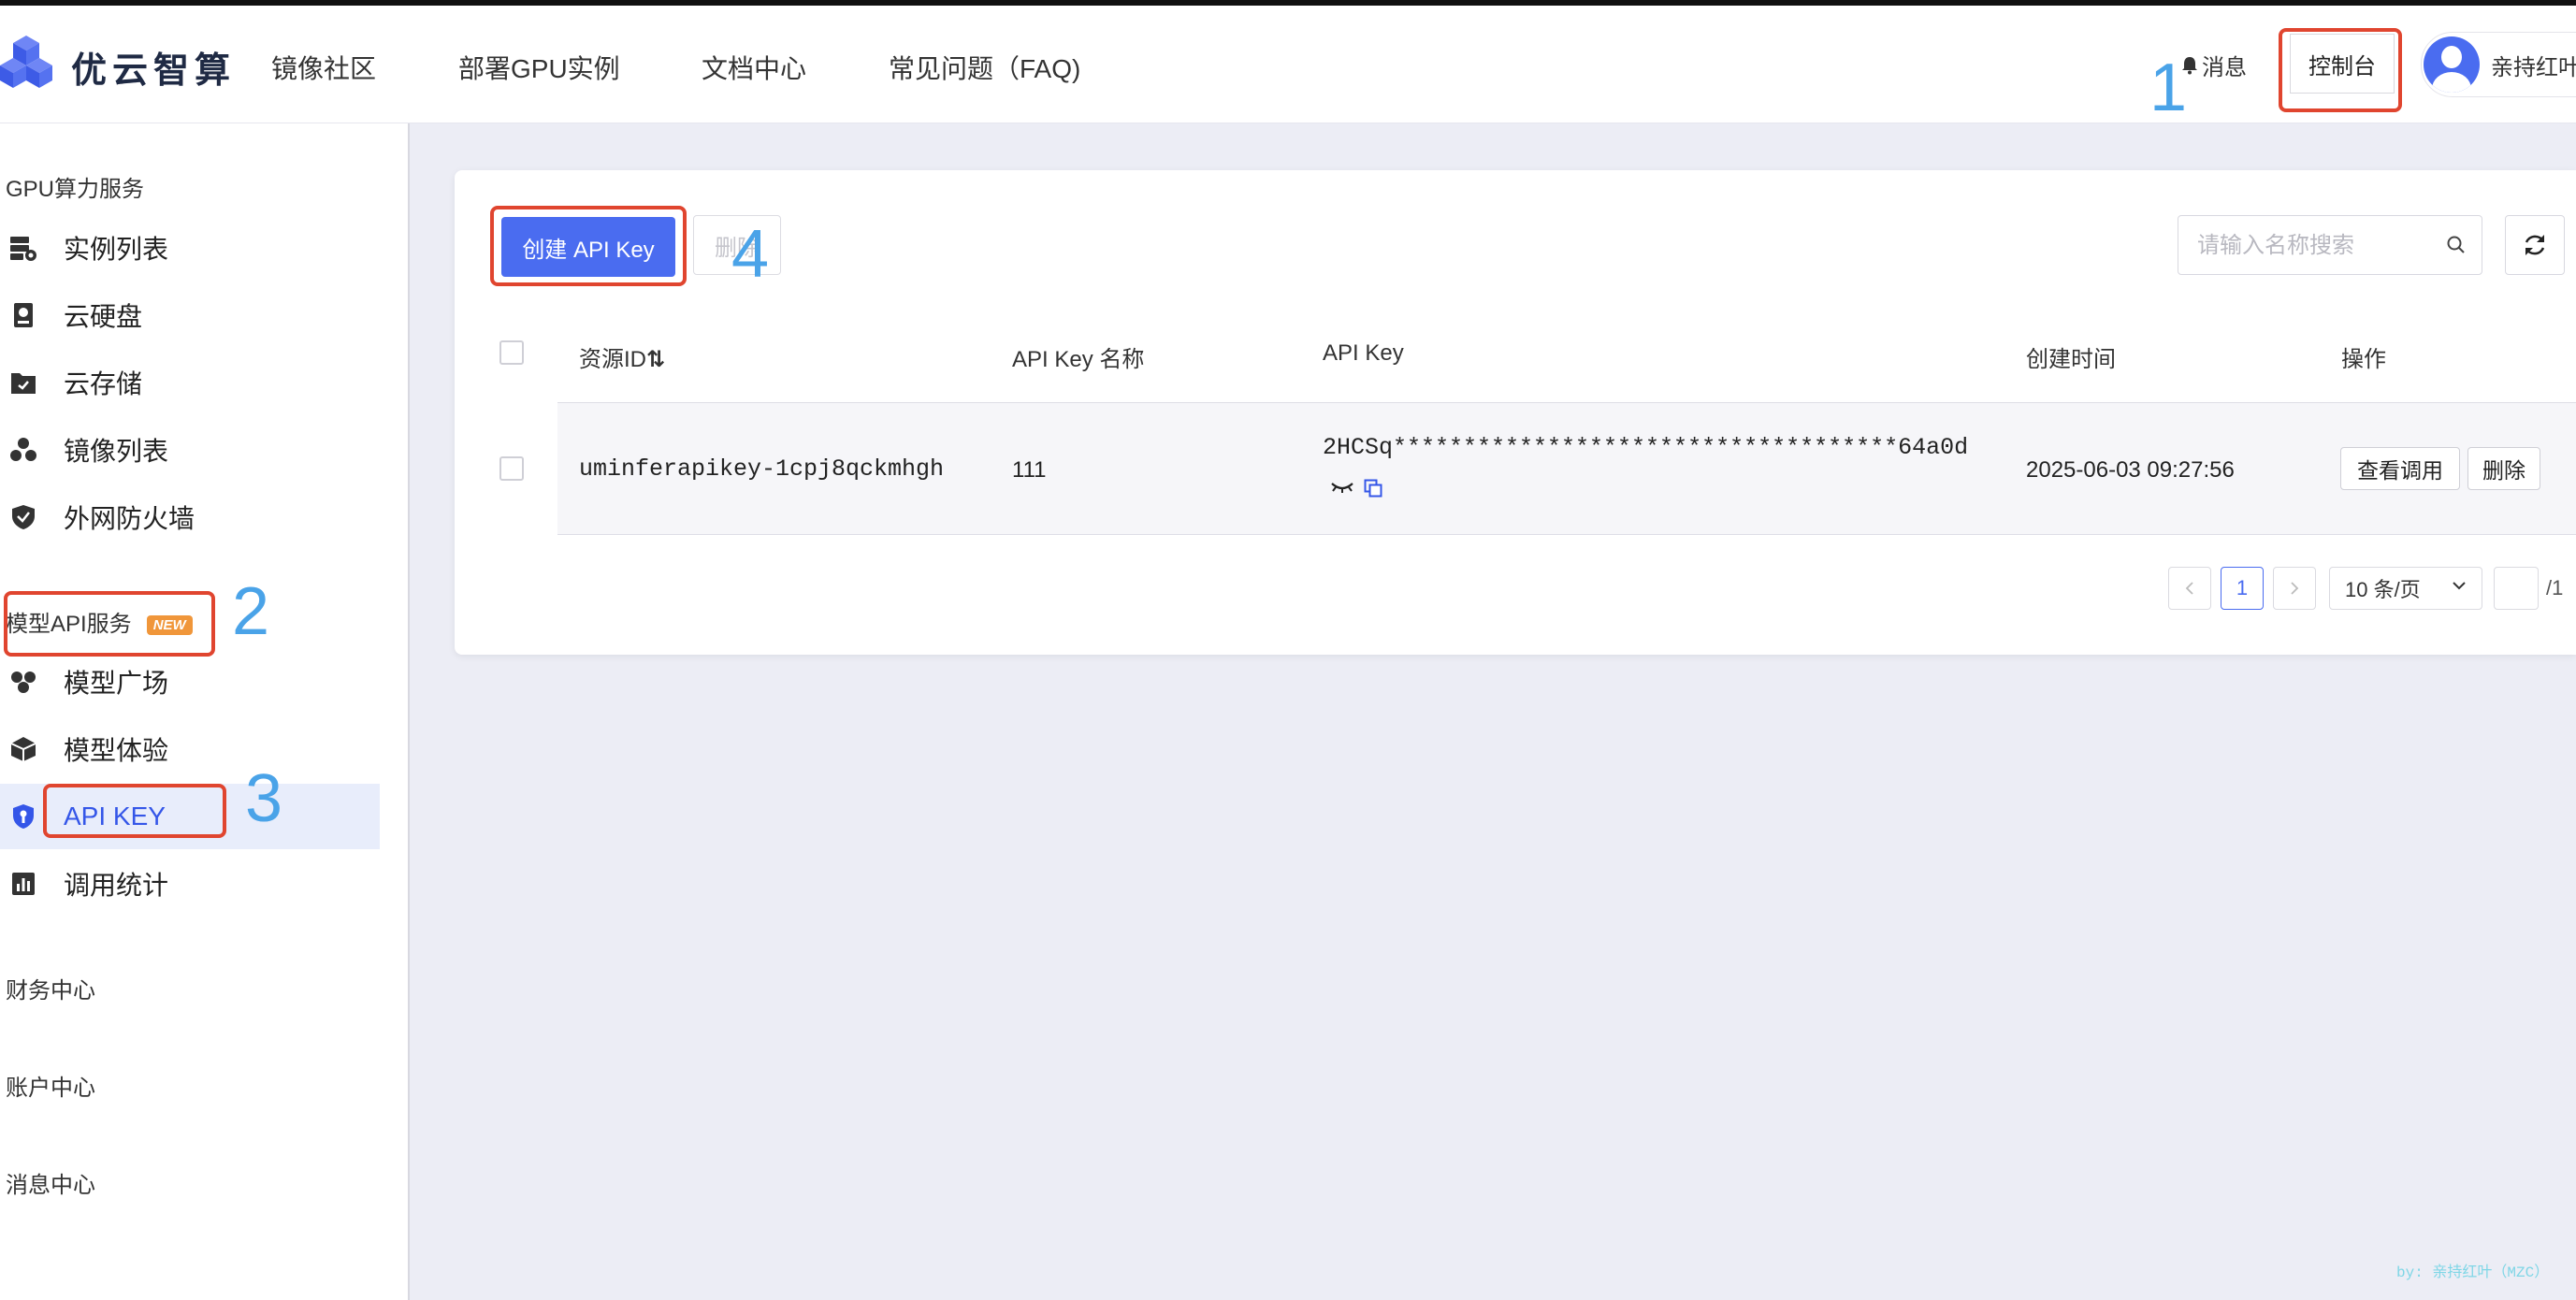 The image size is (2576, 1300). I want to click on messages-link: 消息, so click(2214, 65).